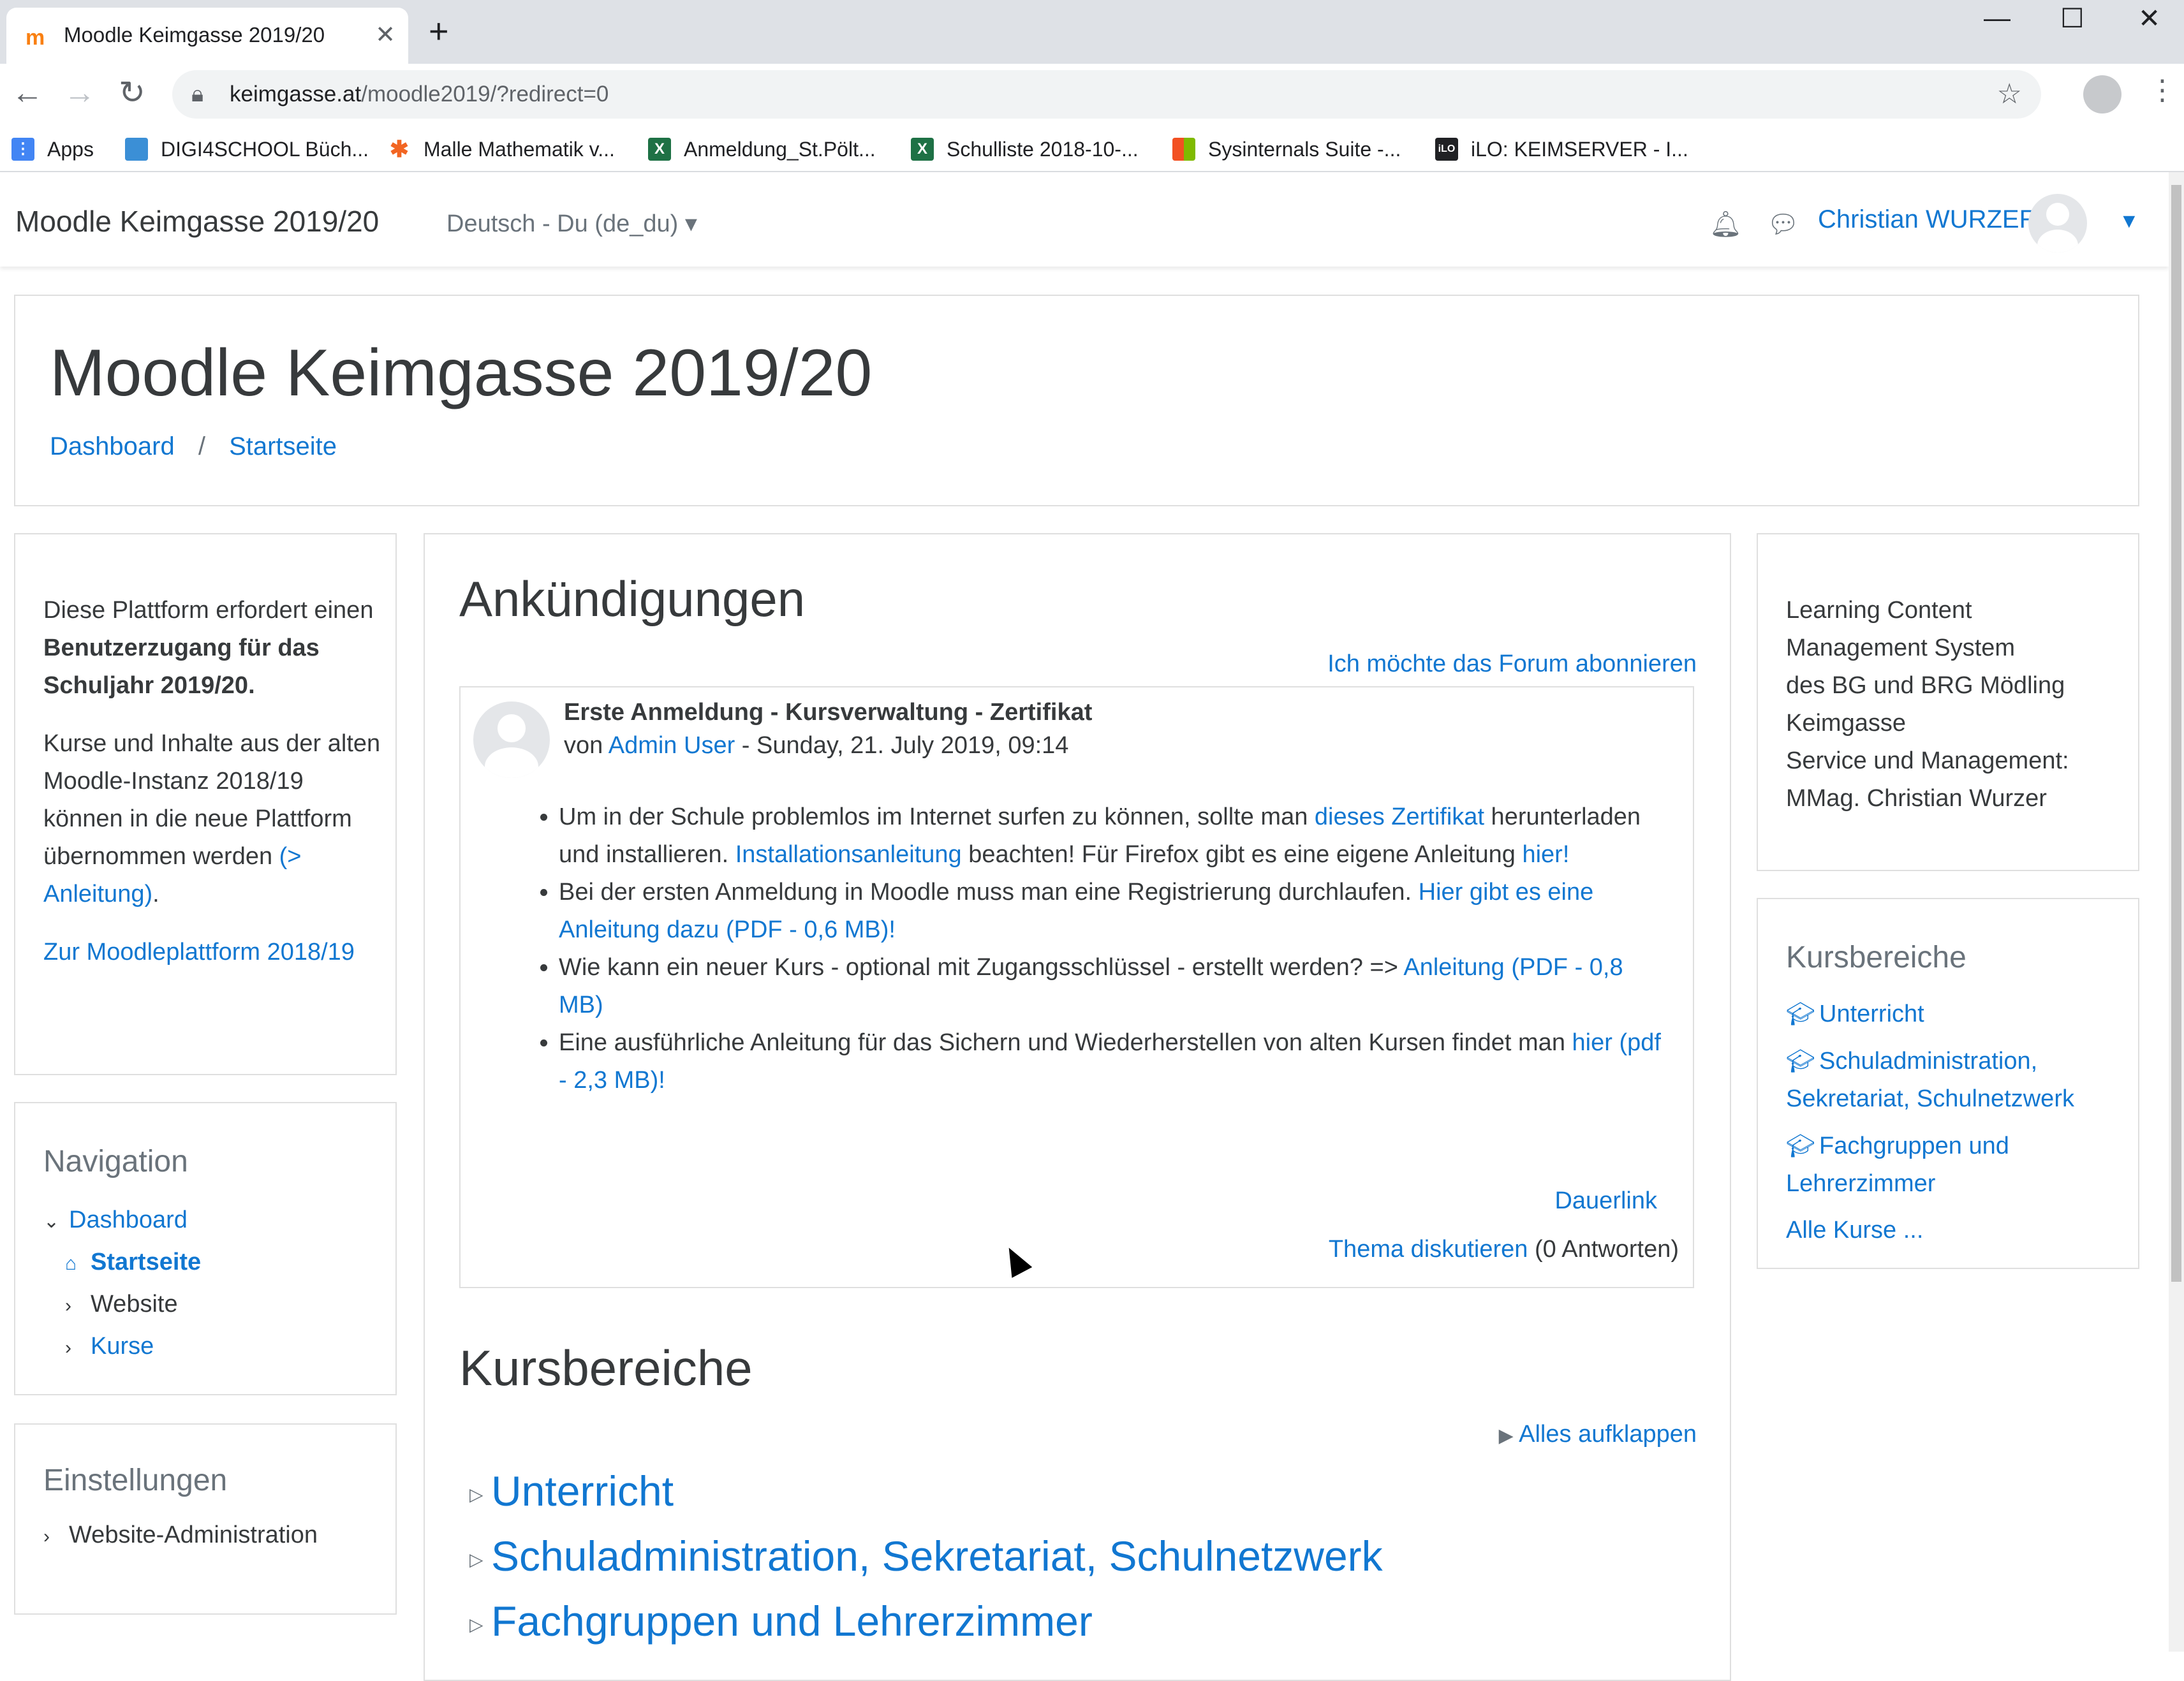 The height and width of the screenshot is (1681, 2184). What do you see at coordinates (215, 1304) in the screenshot?
I see `nav-item-website: › Website` at bounding box center [215, 1304].